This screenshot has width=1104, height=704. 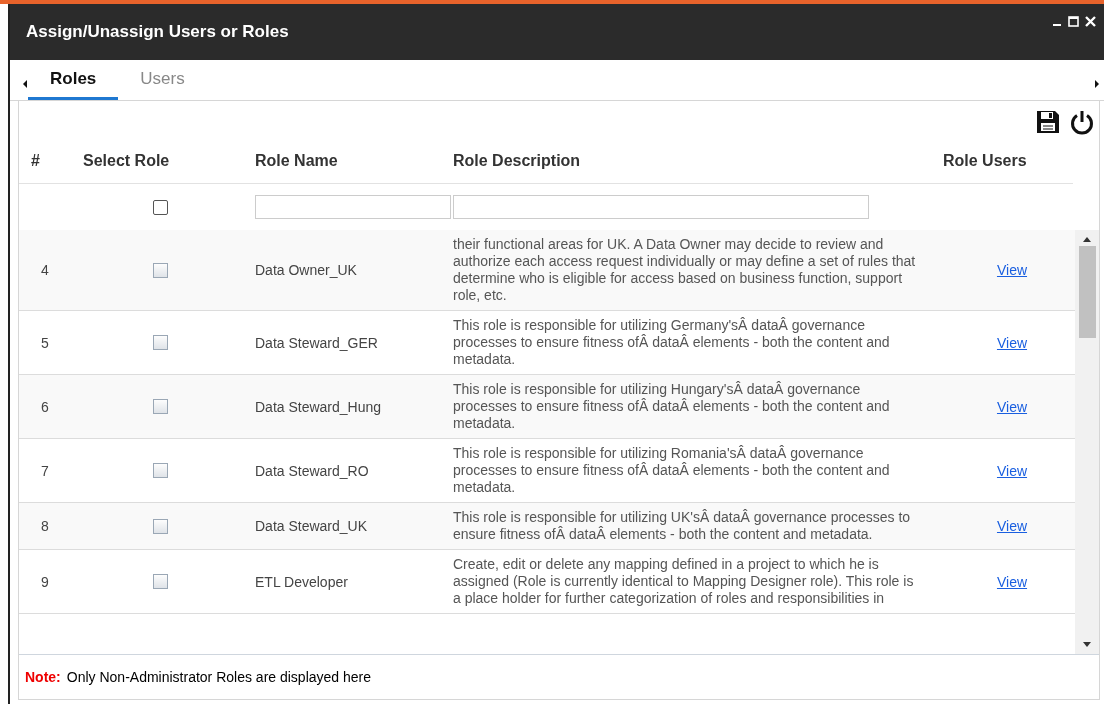 What do you see at coordinates (35, 161) in the screenshot?
I see `column-header: #` at bounding box center [35, 161].